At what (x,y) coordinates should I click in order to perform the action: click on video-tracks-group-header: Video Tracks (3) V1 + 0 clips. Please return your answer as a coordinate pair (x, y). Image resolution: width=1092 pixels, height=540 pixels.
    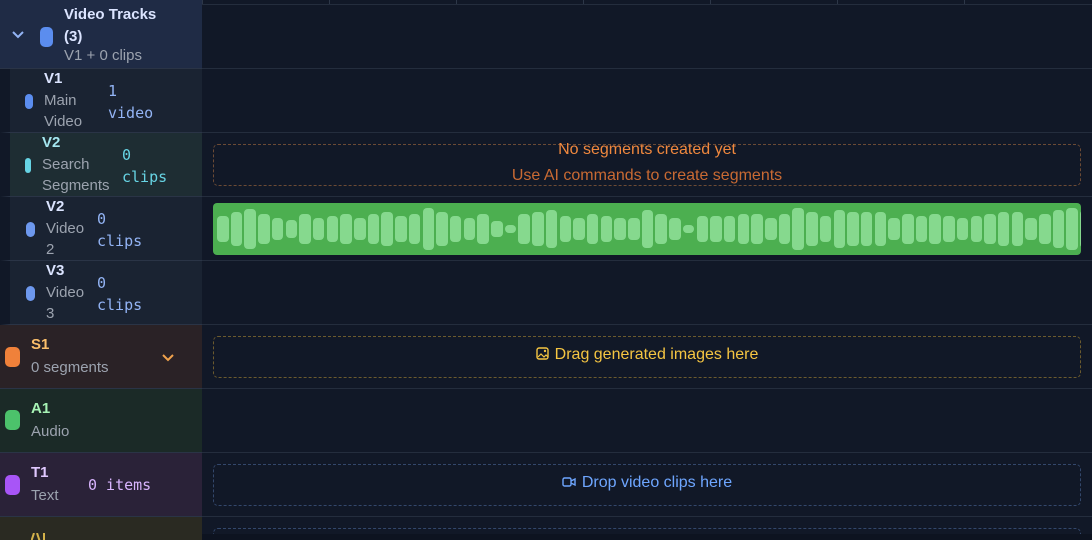
    Looking at the image, I should click on (101, 34).